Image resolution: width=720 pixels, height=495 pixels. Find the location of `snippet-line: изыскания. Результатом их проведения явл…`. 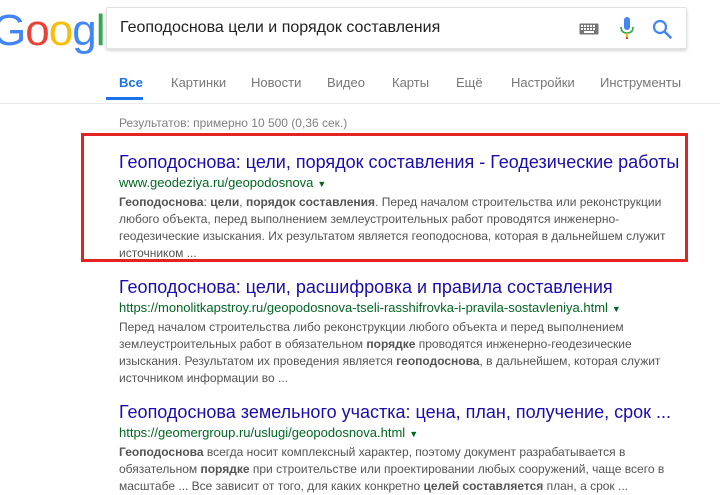

snippet-line: изыскания. Результатом их проведения явл… is located at coordinates (390, 361).